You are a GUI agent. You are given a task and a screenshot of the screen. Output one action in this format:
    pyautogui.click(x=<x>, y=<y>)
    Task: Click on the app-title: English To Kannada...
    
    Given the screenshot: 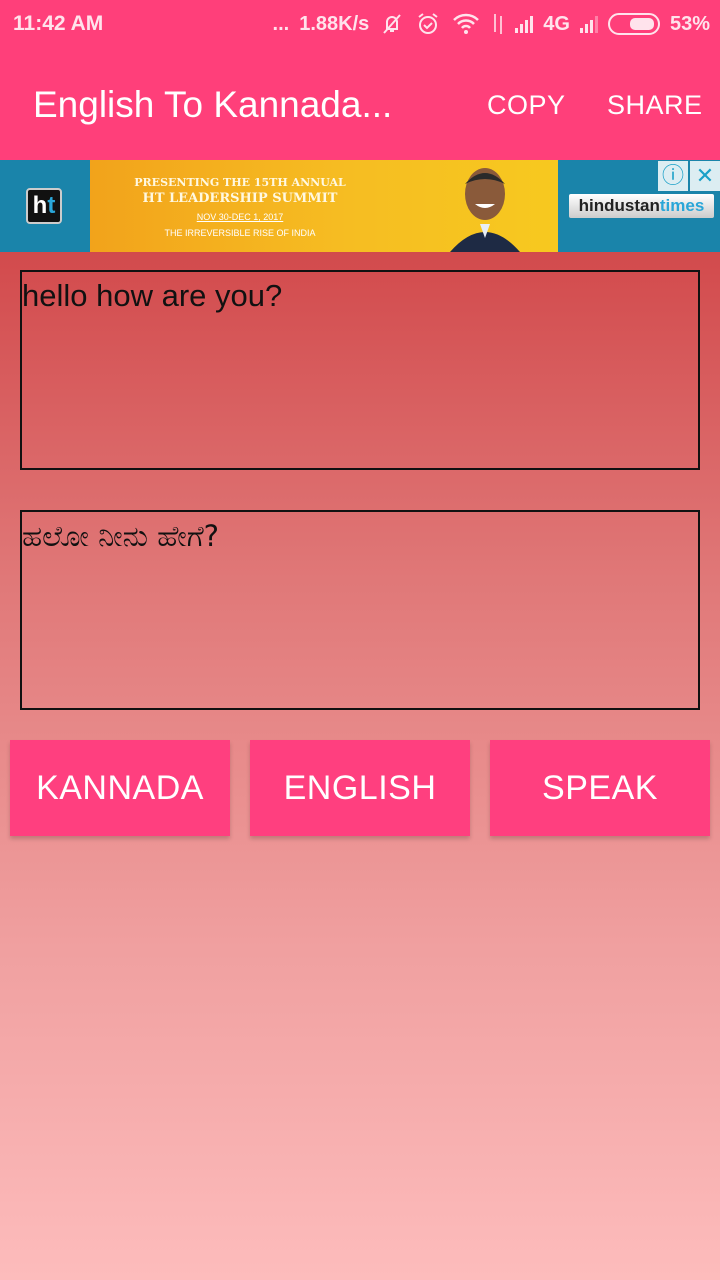 What is the action you would take?
    pyautogui.click(x=213, y=104)
    